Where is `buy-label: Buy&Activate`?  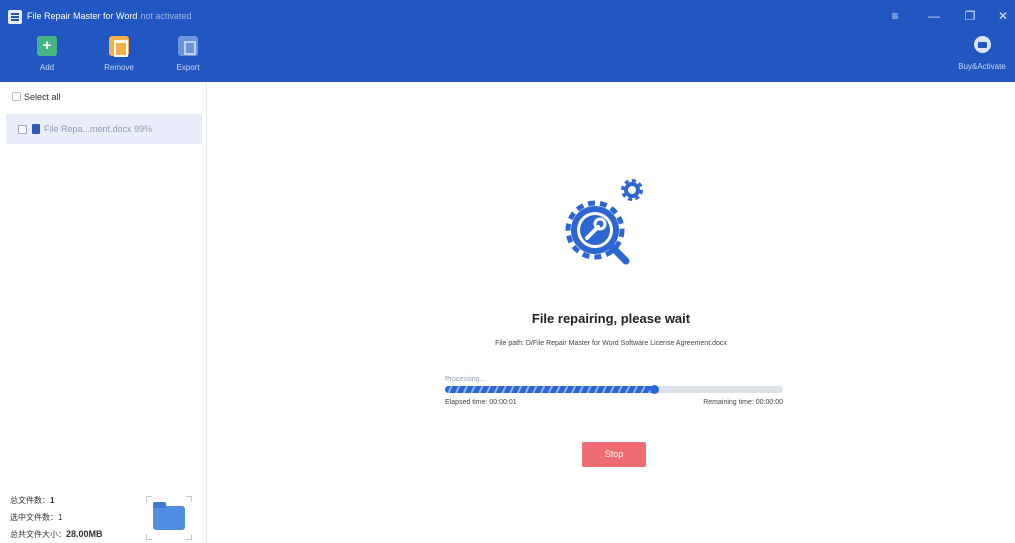 buy-label: Buy&Activate is located at coordinates (982, 66).